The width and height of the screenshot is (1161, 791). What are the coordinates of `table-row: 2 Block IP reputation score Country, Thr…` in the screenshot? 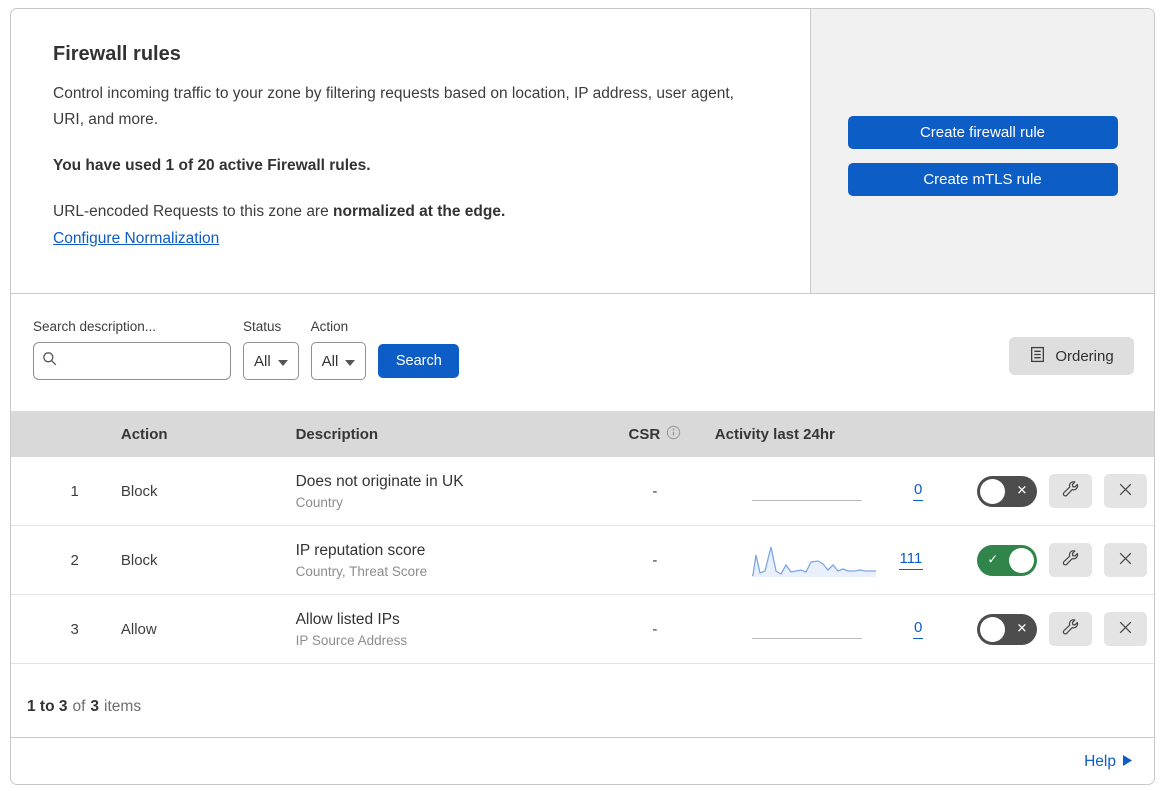 It's located at (582, 560).